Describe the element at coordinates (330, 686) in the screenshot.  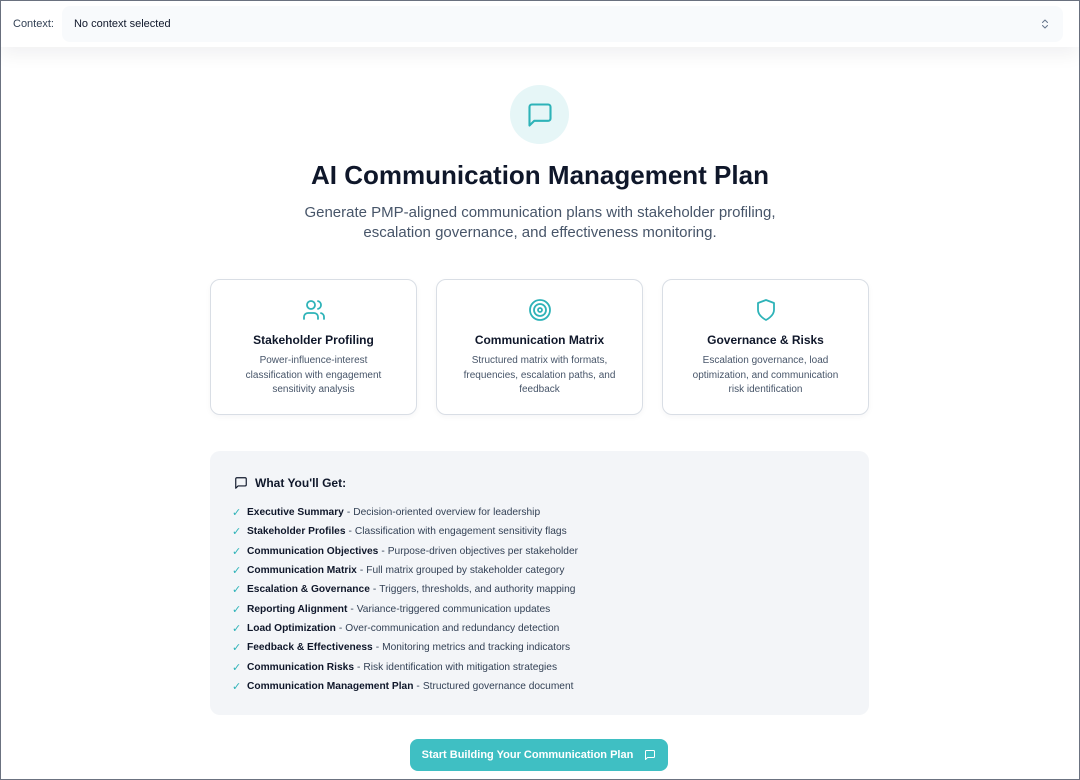
I see `deliverable-name: Communication Management Plan` at that location.